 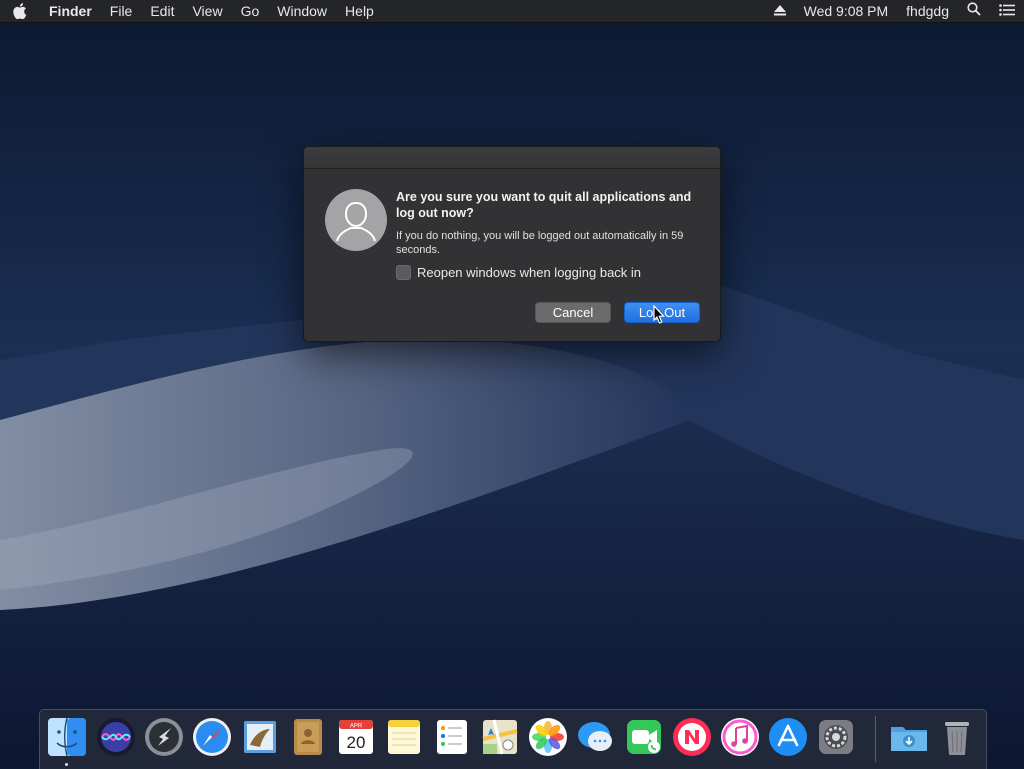 What do you see at coordinates (836, 737) in the screenshot?
I see `system-preferences-icon` at bounding box center [836, 737].